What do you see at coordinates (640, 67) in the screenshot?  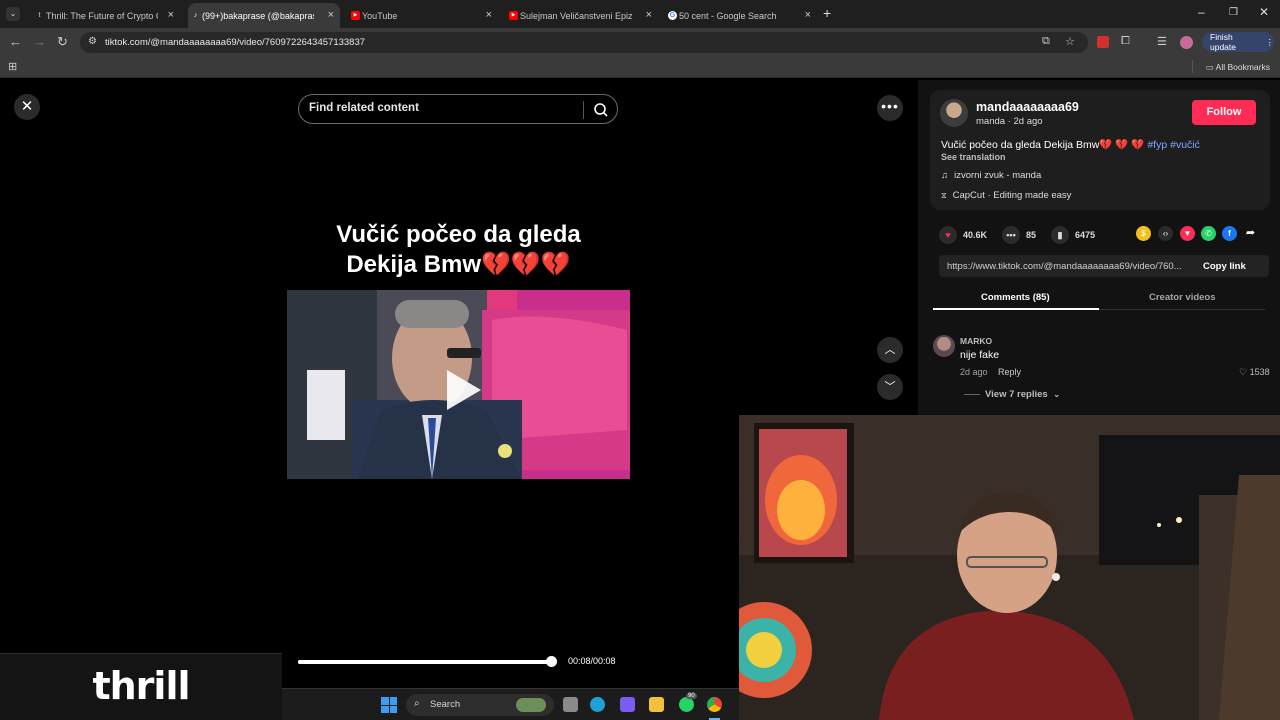 I see `bookmarks-bar: ⊞ ▭ All Bookmarks` at bounding box center [640, 67].